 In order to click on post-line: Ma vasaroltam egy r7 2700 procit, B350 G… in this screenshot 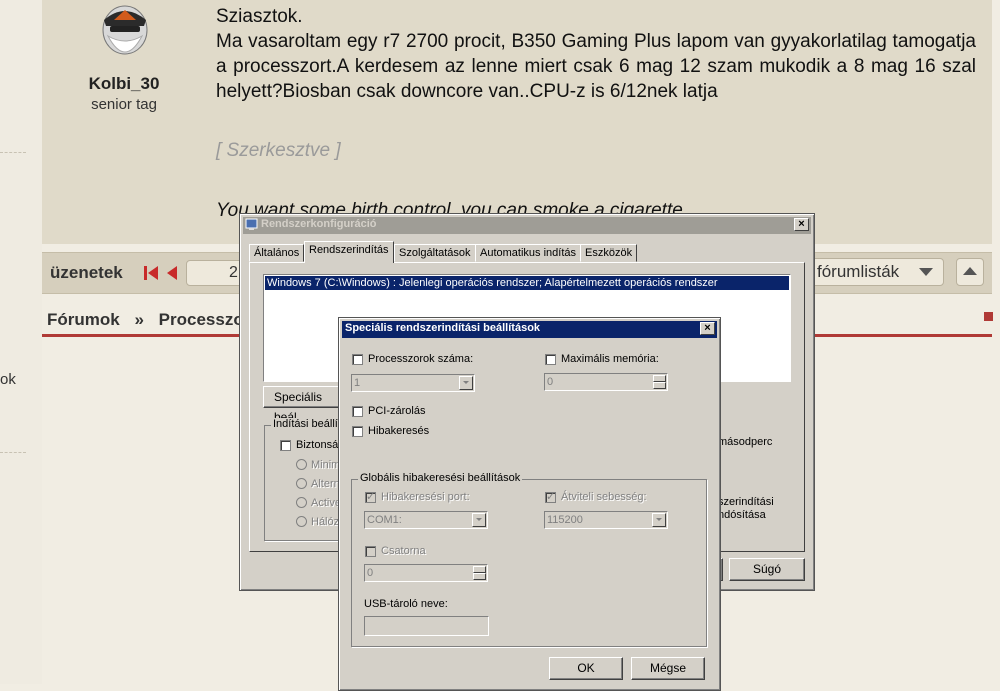, I will do `click(596, 66)`.